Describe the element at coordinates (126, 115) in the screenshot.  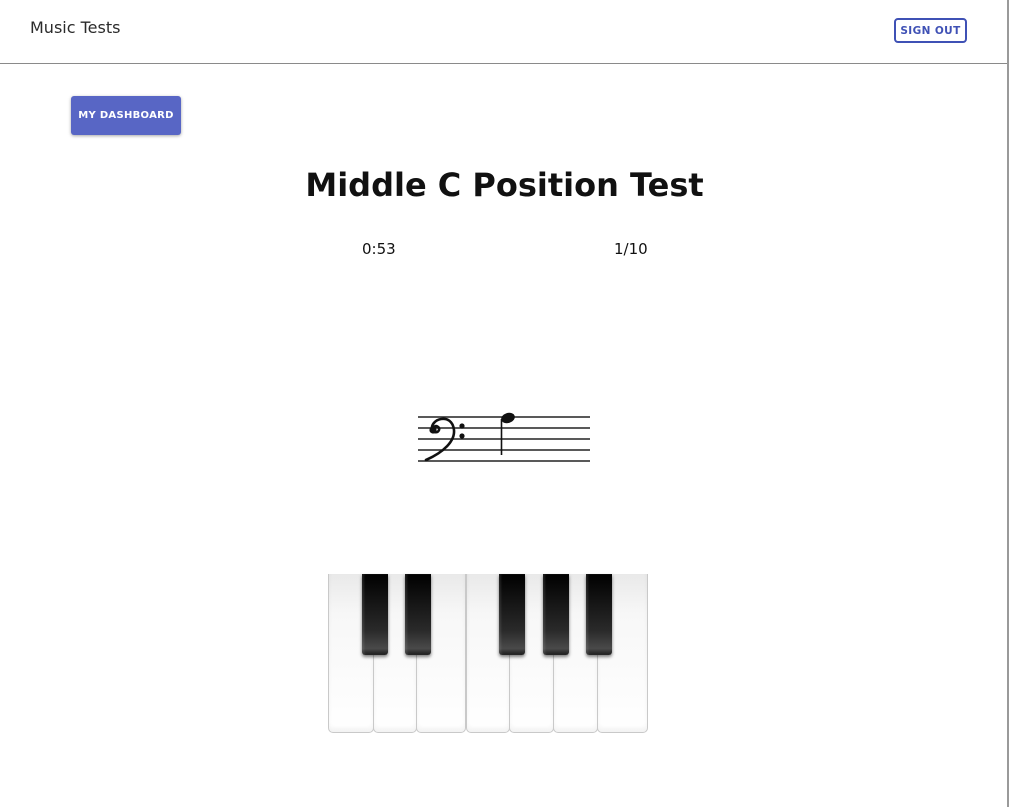
I see `my-dashboard-button: MY DASHBOARD` at that location.